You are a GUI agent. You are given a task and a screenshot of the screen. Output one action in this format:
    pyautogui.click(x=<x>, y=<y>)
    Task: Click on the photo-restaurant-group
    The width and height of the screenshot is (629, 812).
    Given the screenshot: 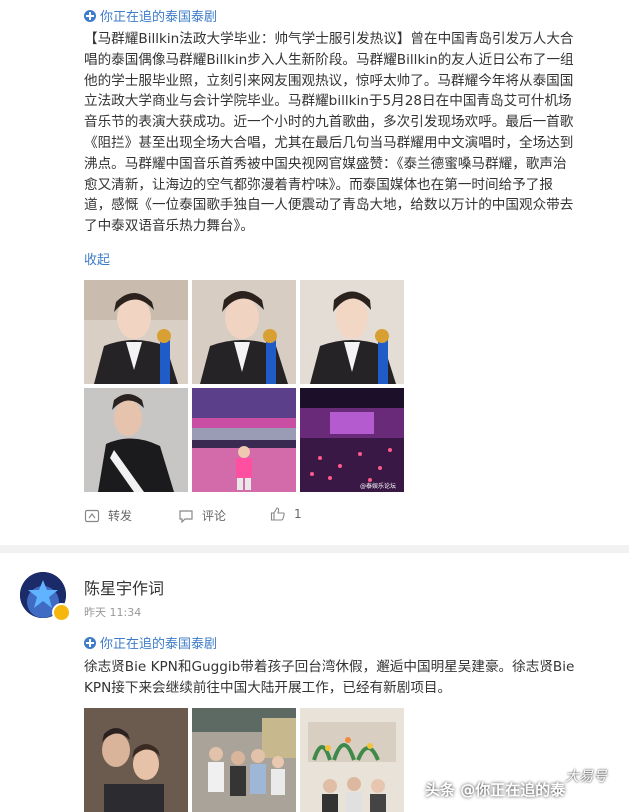 What is the action you would take?
    pyautogui.click(x=352, y=760)
    